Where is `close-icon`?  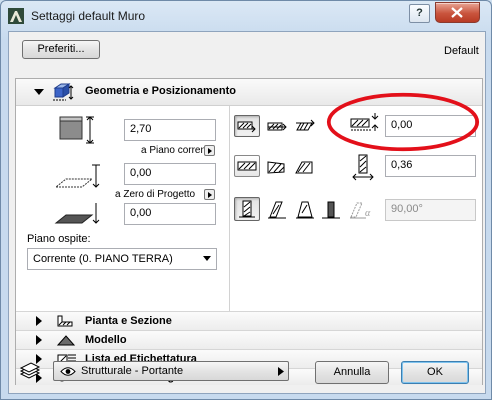
close-icon is located at coordinates (457, 12).